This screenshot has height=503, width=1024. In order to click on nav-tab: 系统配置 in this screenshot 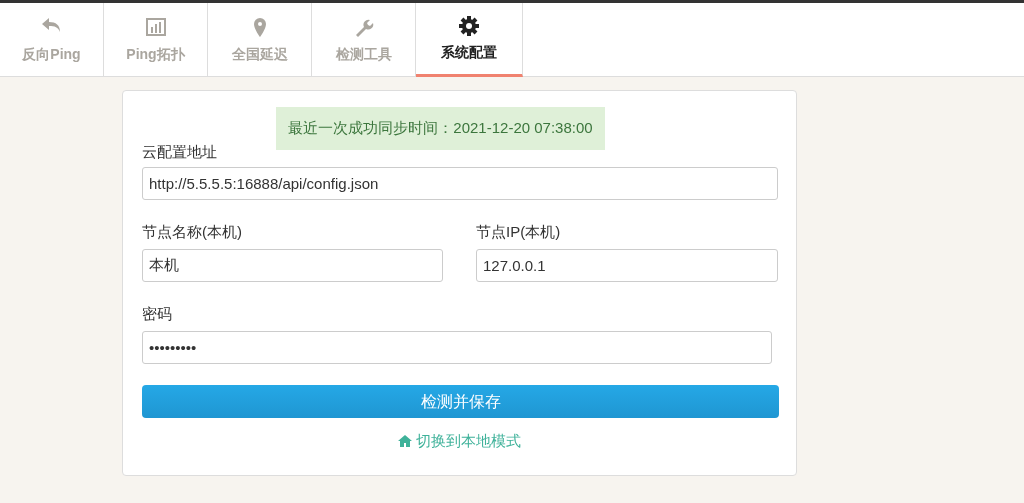, I will do `click(469, 40)`.